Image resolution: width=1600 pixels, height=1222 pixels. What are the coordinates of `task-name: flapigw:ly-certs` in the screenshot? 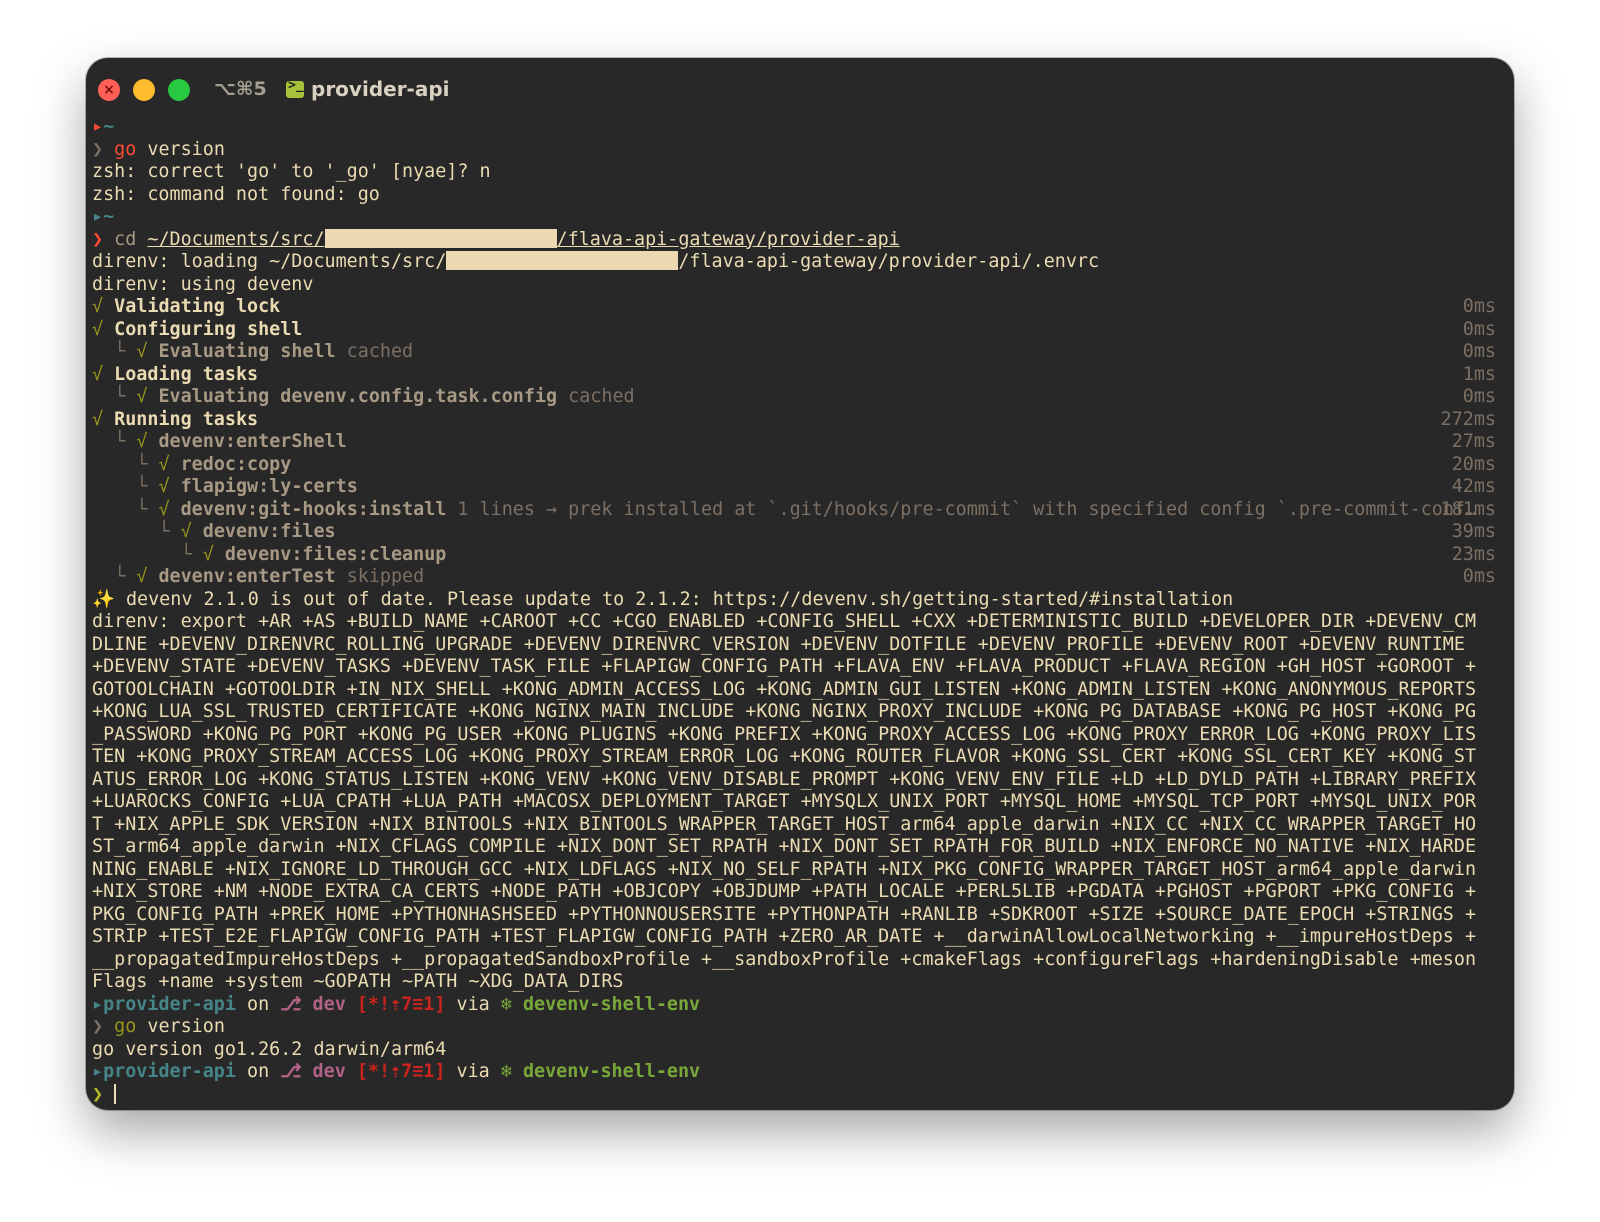 It's located at (269, 486).